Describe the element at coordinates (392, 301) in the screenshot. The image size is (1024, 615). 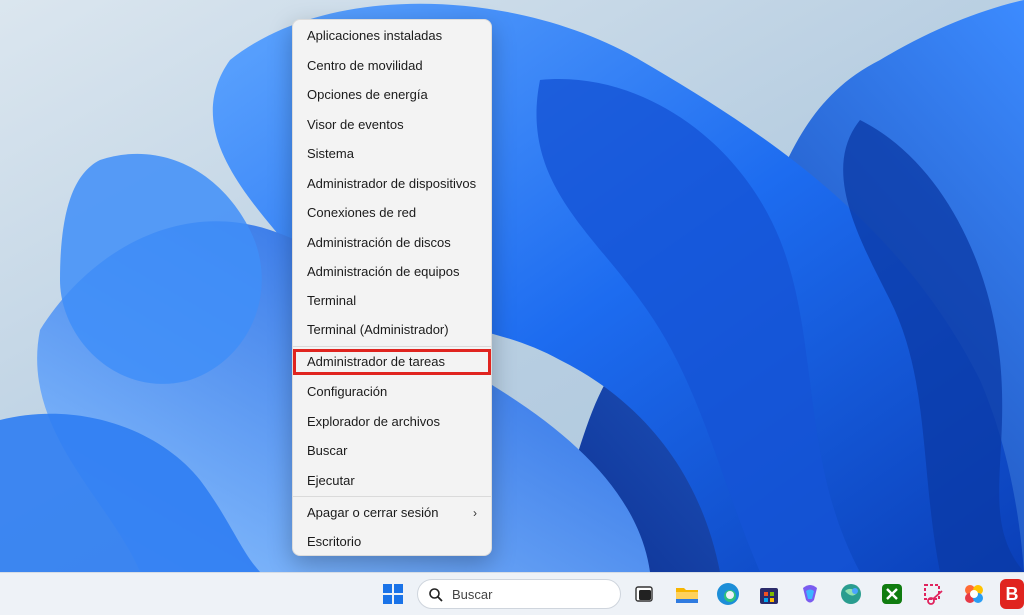
I see `menu-item-terminal: Terminal` at that location.